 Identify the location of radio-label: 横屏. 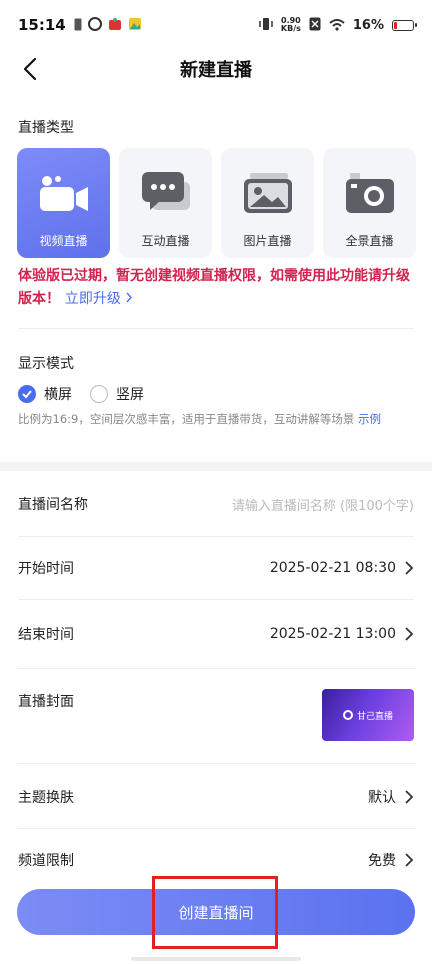
(58, 395).